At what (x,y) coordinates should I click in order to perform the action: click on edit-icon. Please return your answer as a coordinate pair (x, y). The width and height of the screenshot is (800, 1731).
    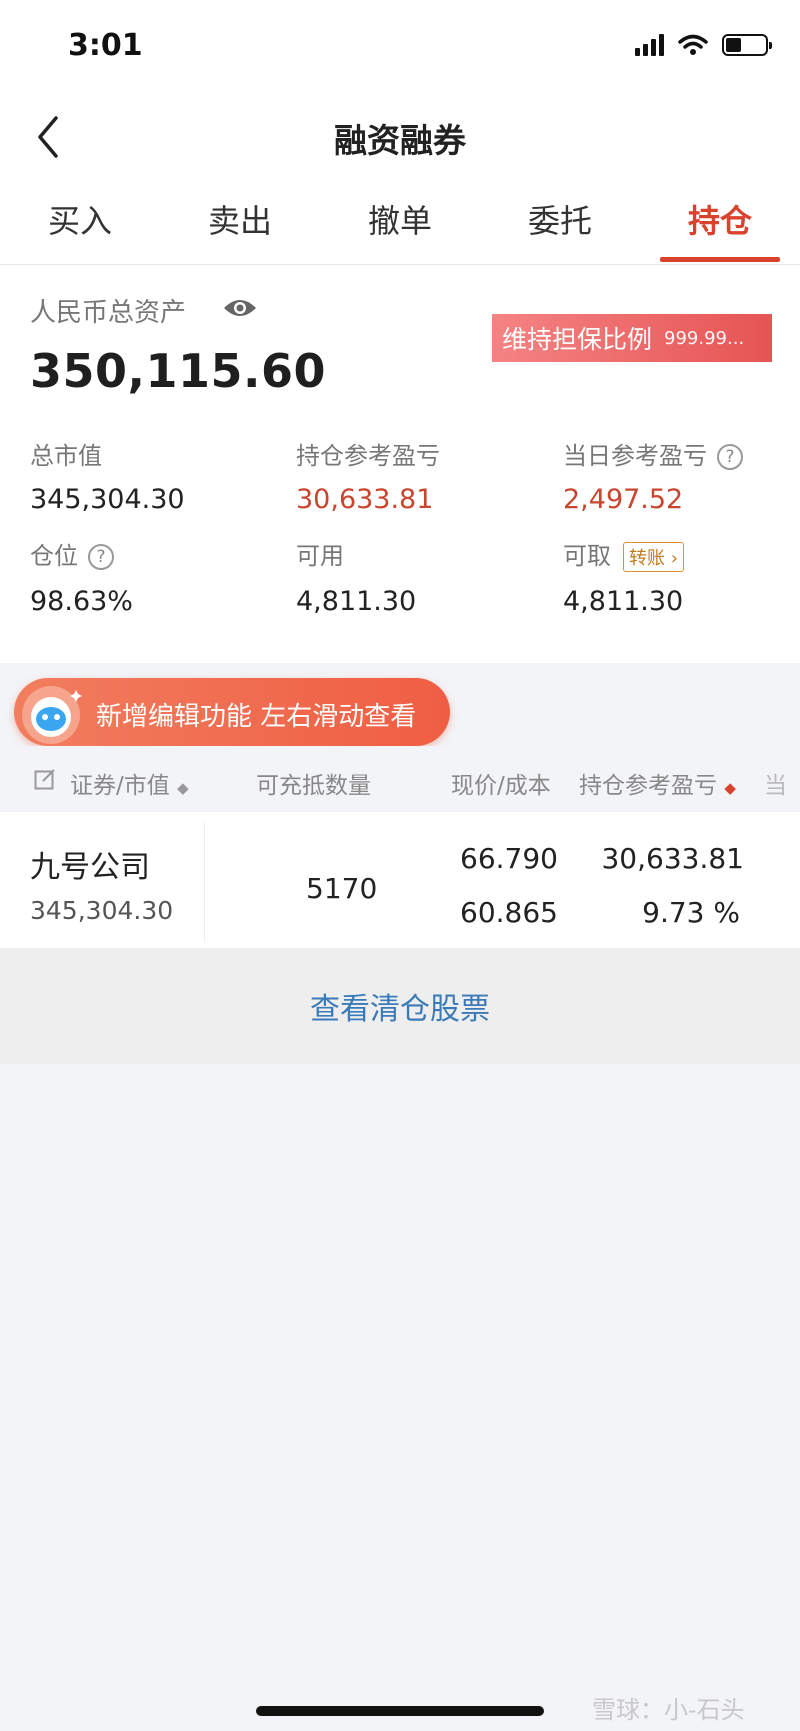
    Looking at the image, I should click on (45, 779).